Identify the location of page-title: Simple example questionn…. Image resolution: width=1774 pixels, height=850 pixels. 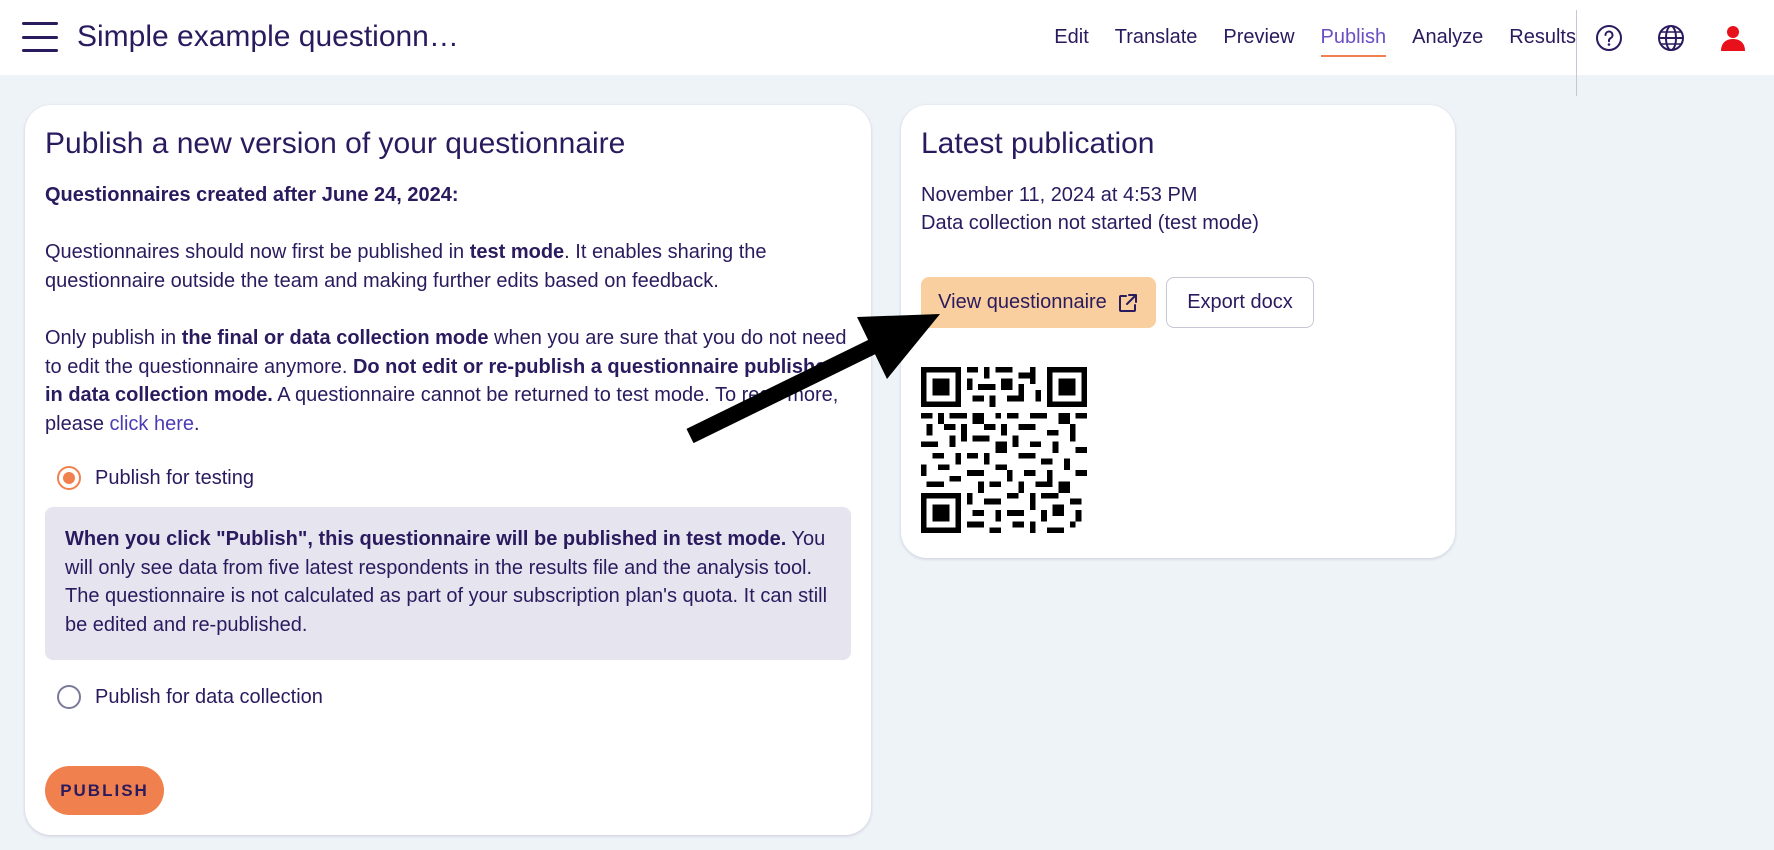
(268, 36).